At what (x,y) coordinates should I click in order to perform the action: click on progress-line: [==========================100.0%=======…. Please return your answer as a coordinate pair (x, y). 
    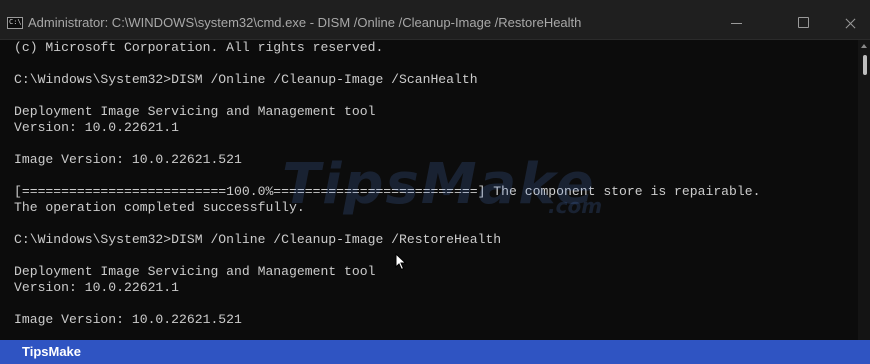
    Looking at the image, I should click on (387, 191).